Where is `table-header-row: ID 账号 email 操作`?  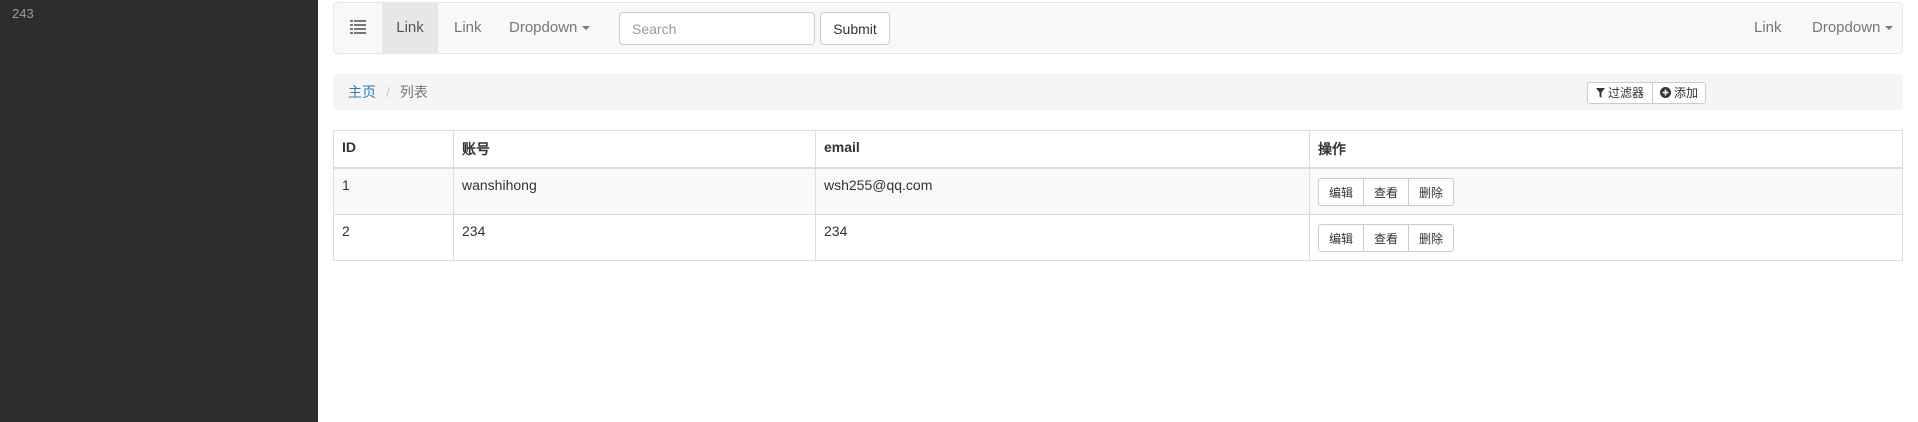 table-header-row: ID 账号 email 操作 is located at coordinates (1118, 149).